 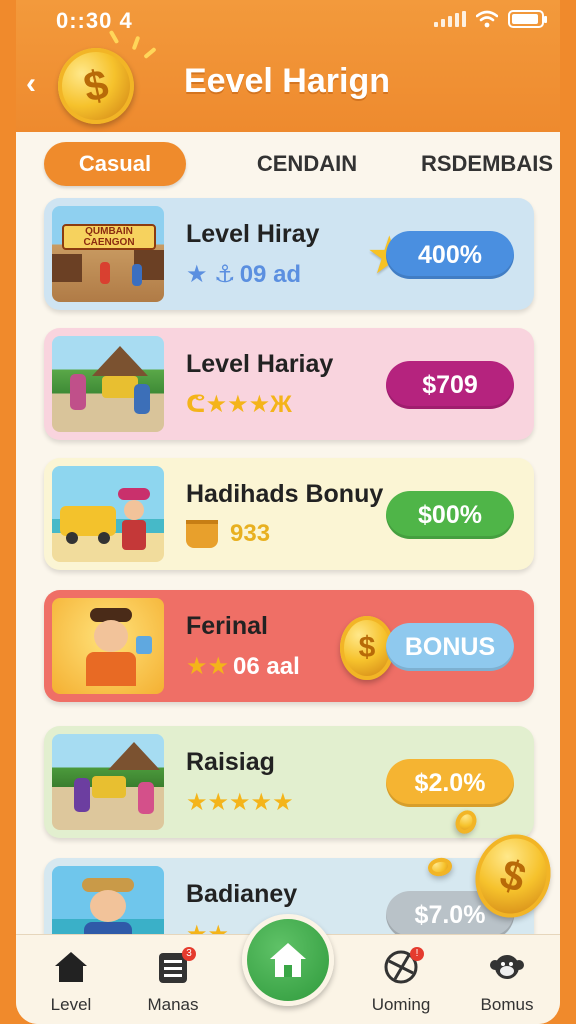 I want to click on monkey-icon, so click(x=507, y=967).